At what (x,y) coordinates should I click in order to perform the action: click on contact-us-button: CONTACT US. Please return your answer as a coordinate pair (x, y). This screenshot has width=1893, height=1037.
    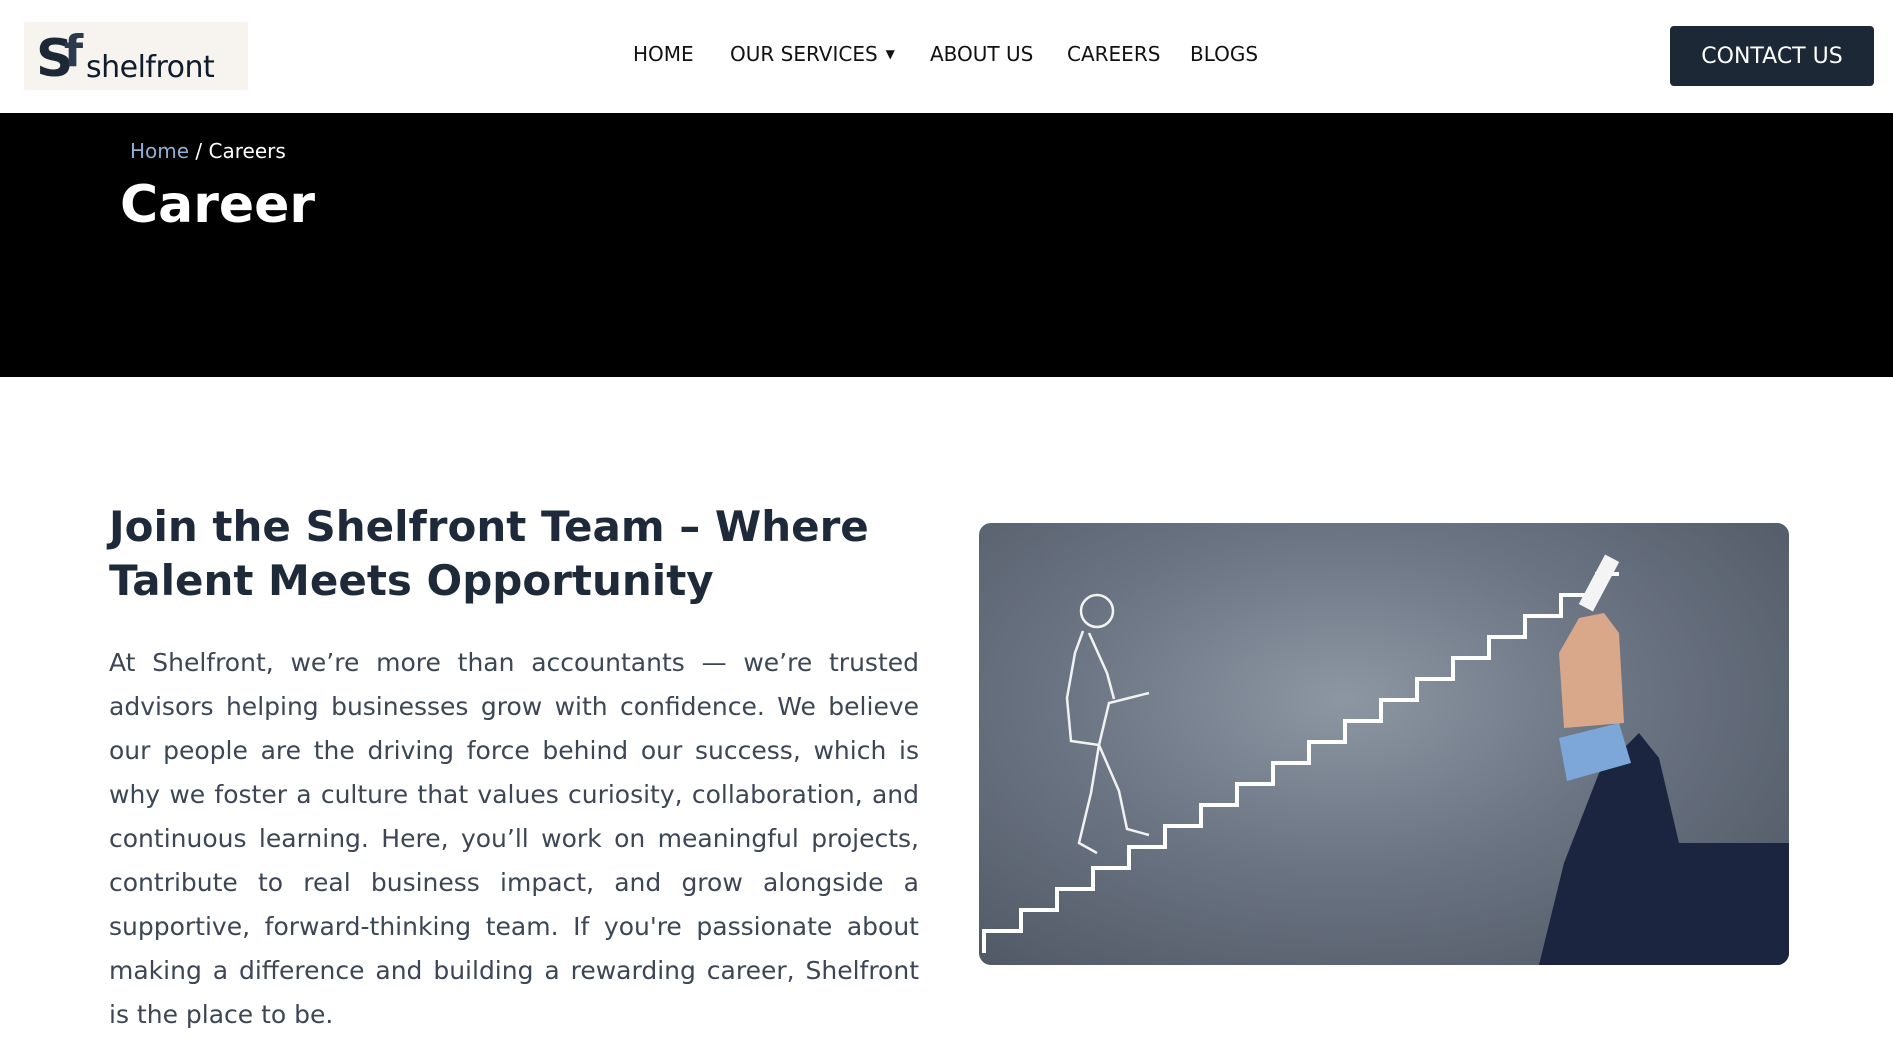
    Looking at the image, I should click on (1772, 56).